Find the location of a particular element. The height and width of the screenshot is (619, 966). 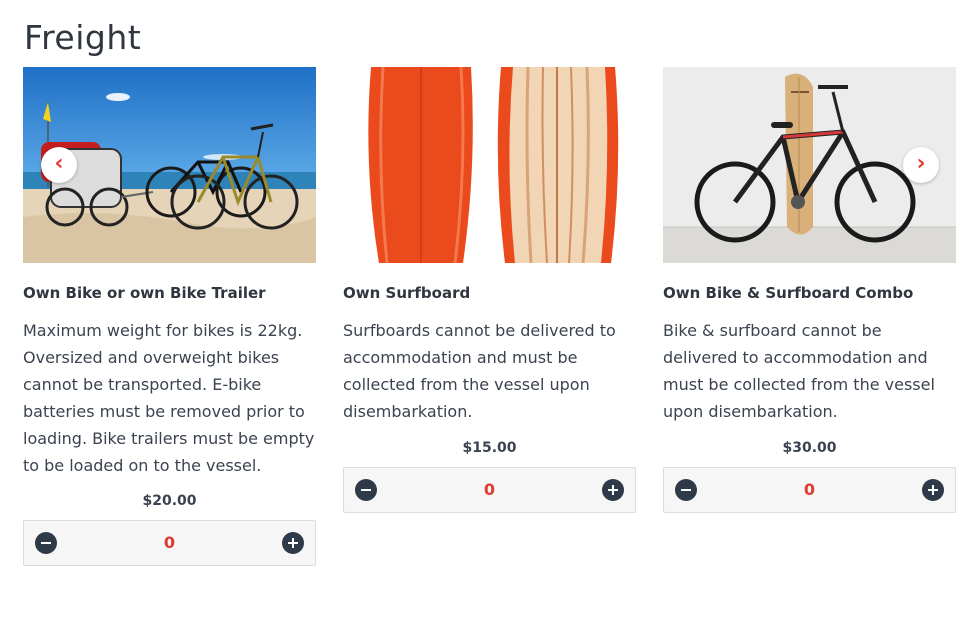

carousel-prev-button: ‹ is located at coordinates (59, 165).